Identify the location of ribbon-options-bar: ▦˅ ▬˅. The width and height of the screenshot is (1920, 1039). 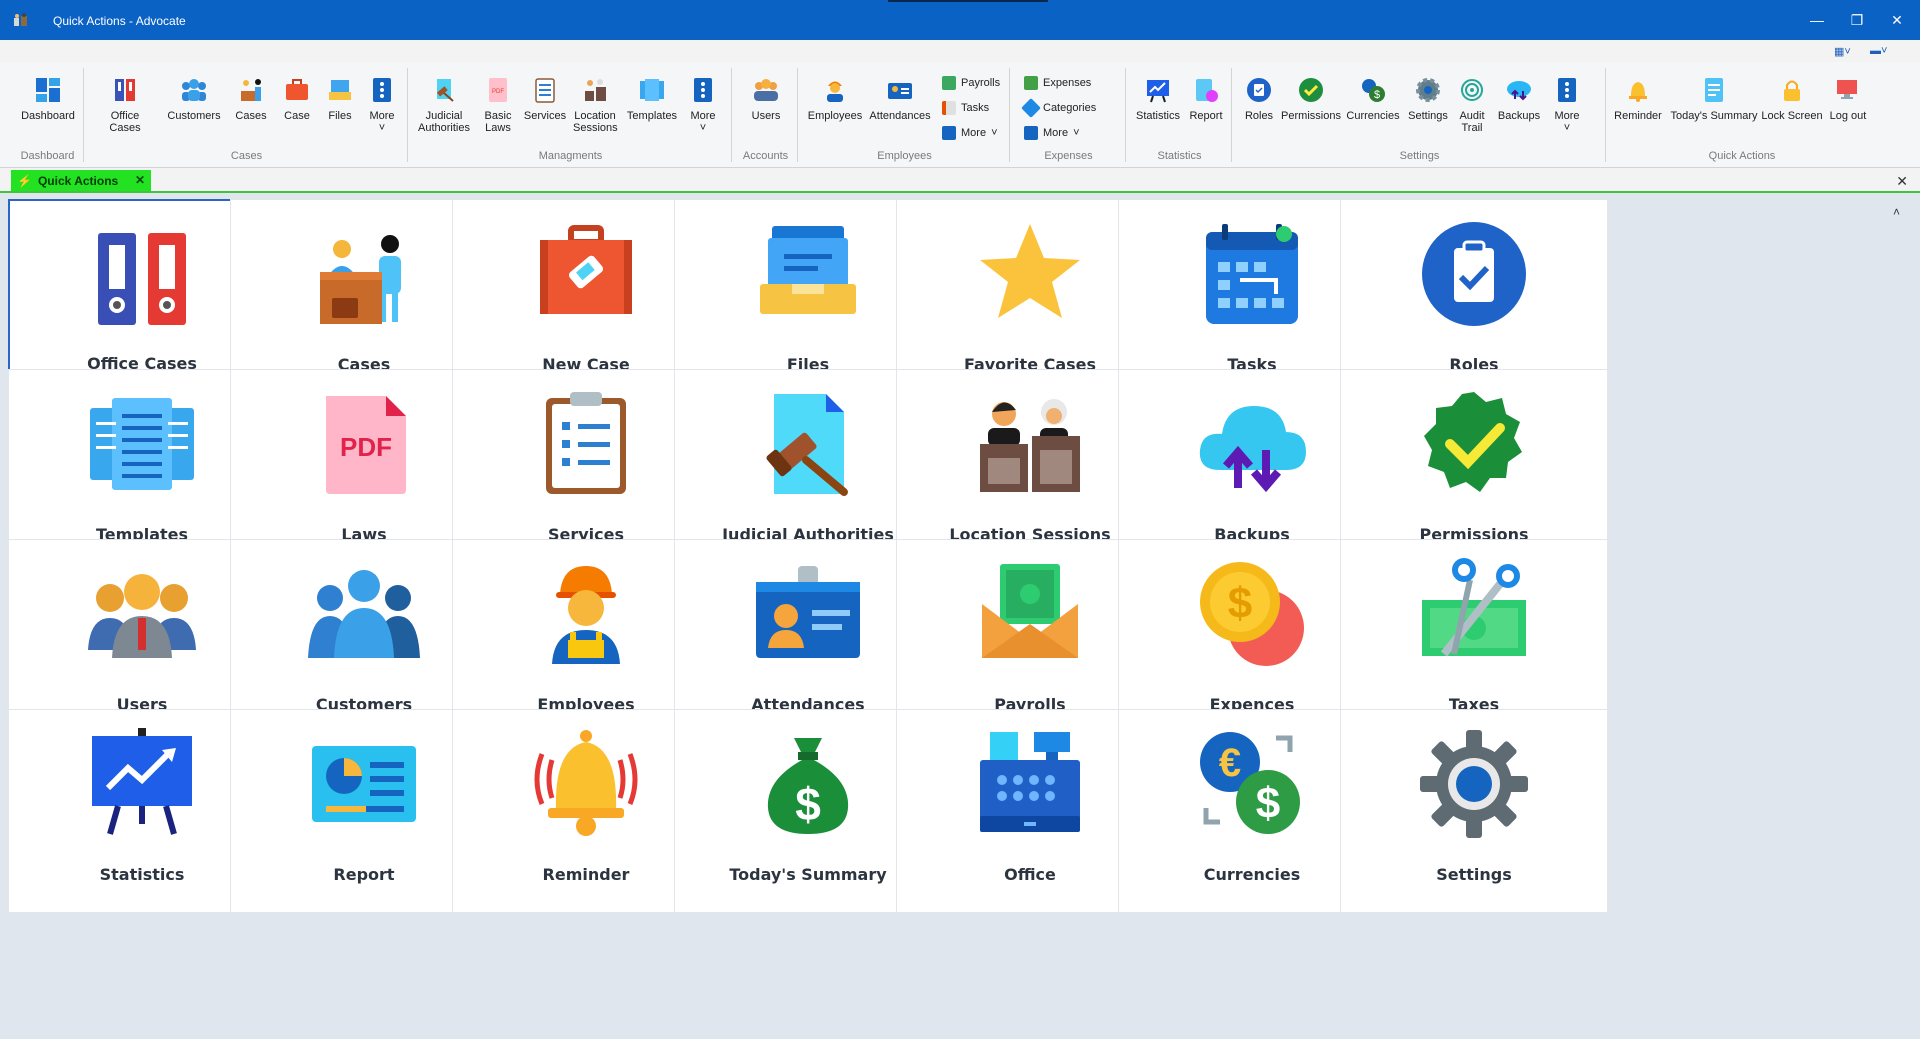
(960, 51).